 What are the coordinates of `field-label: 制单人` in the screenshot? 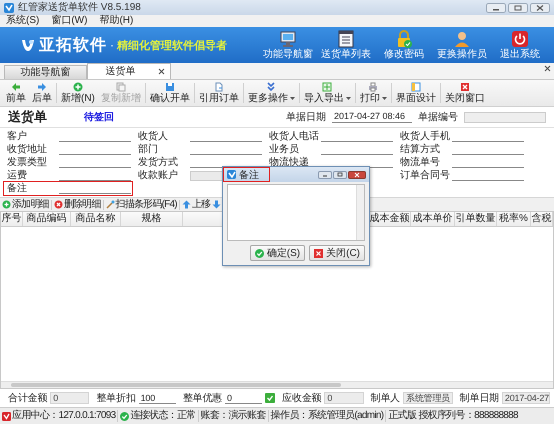 It's located at (385, 398).